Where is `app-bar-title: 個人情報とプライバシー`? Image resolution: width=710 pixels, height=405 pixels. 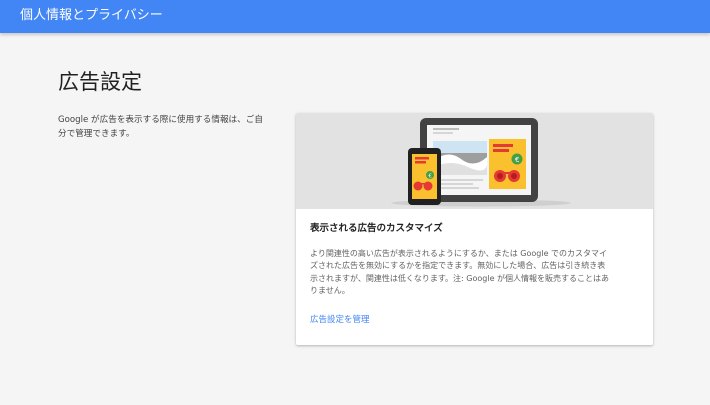 app-bar-title: 個人情報とプライバシー is located at coordinates (91, 15).